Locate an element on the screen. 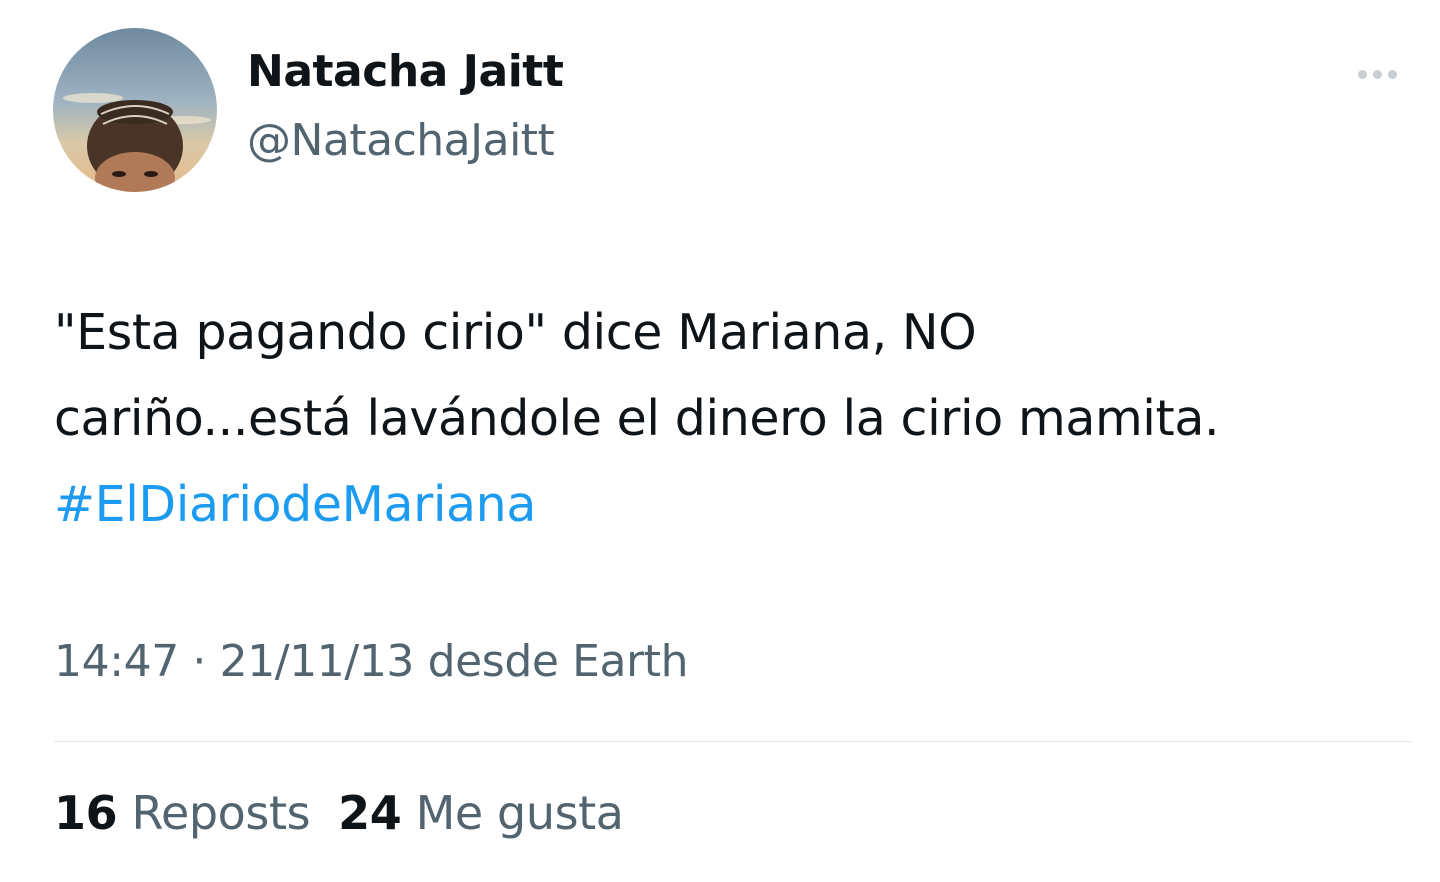 The image size is (1440, 882). reposts-count: 16 is located at coordinates (86, 813).